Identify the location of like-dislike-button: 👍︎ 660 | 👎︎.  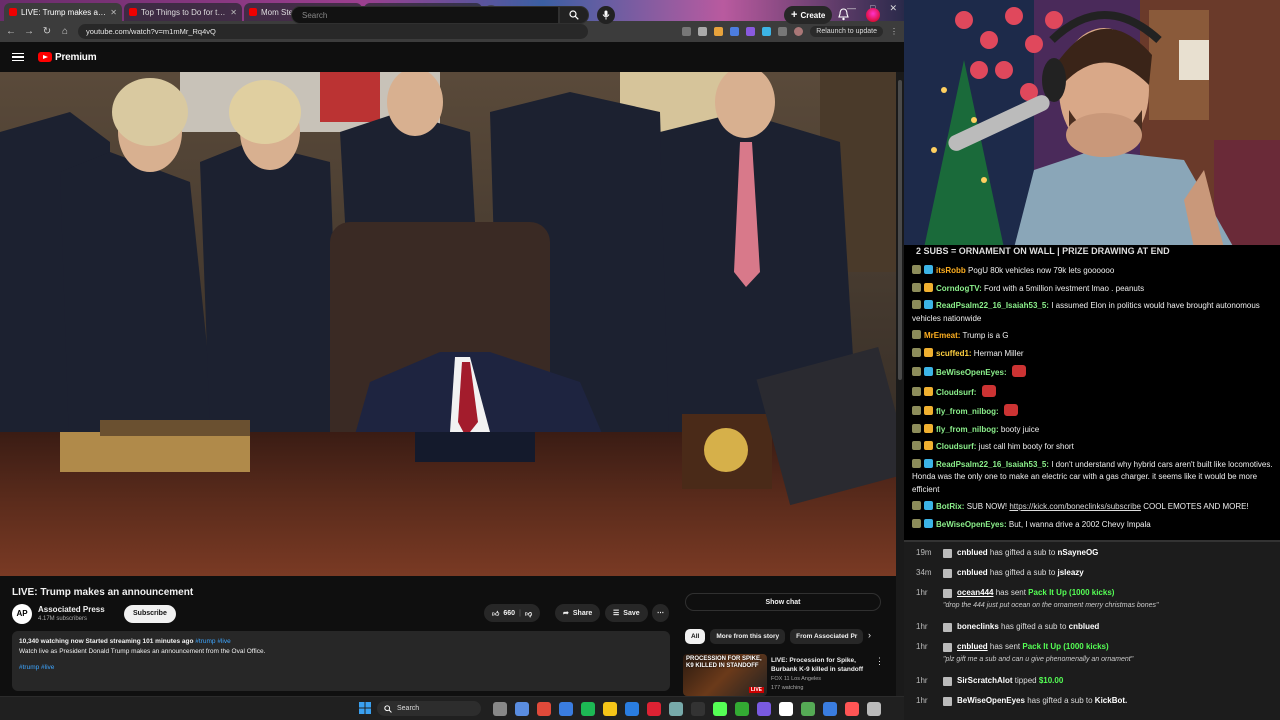
(512, 613).